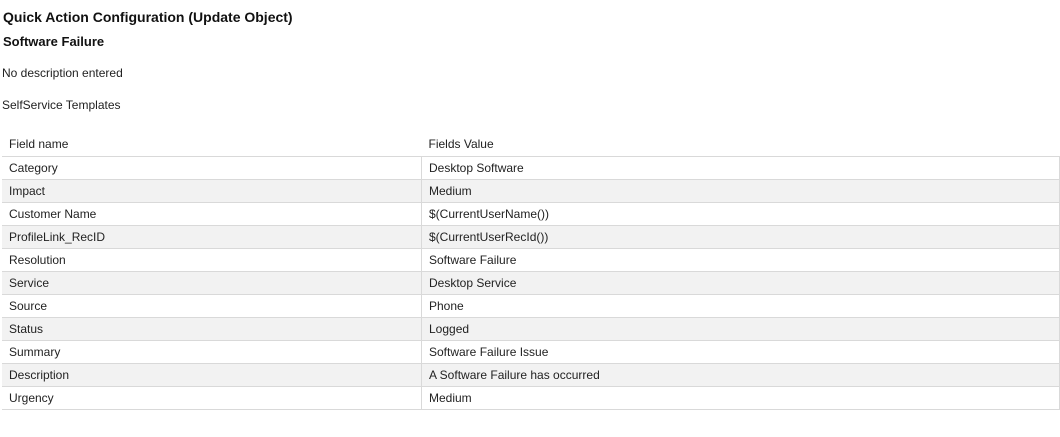 The height and width of the screenshot is (437, 1060). I want to click on column-header-fields-value: Fields Value, so click(740, 144).